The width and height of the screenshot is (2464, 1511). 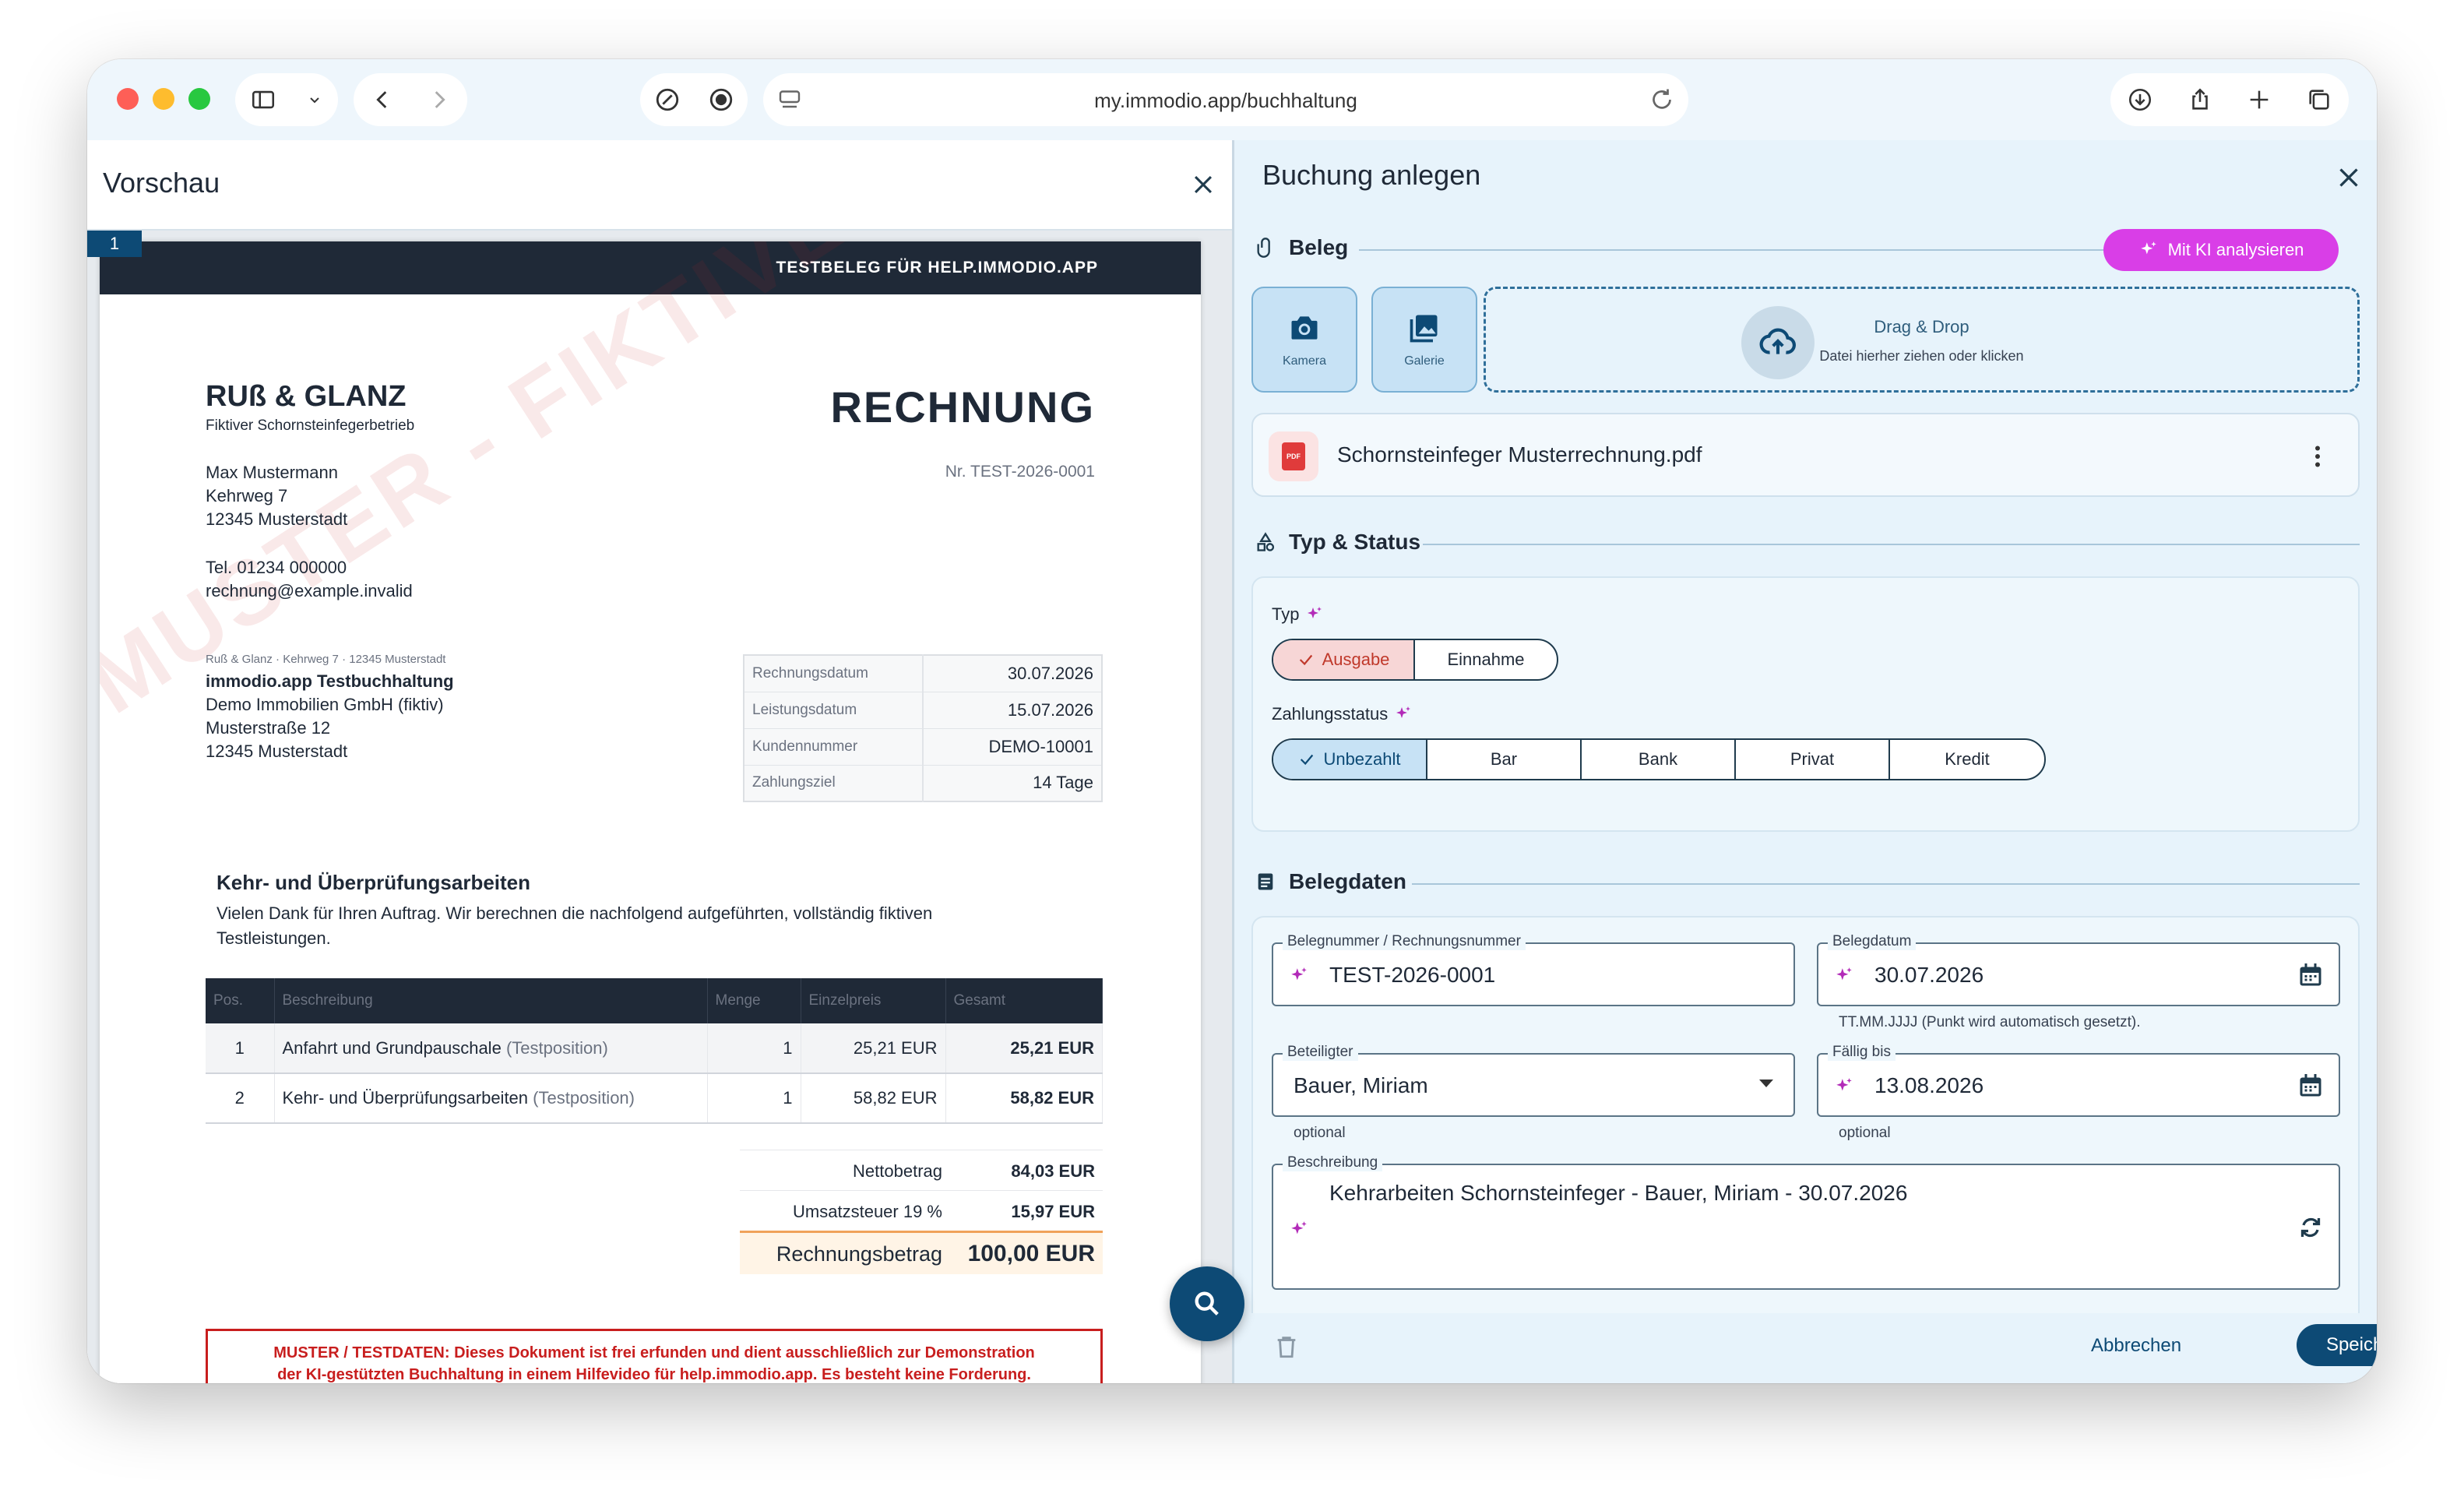 What do you see at coordinates (2351, 1344) in the screenshot?
I see `save-label: Speichern` at bounding box center [2351, 1344].